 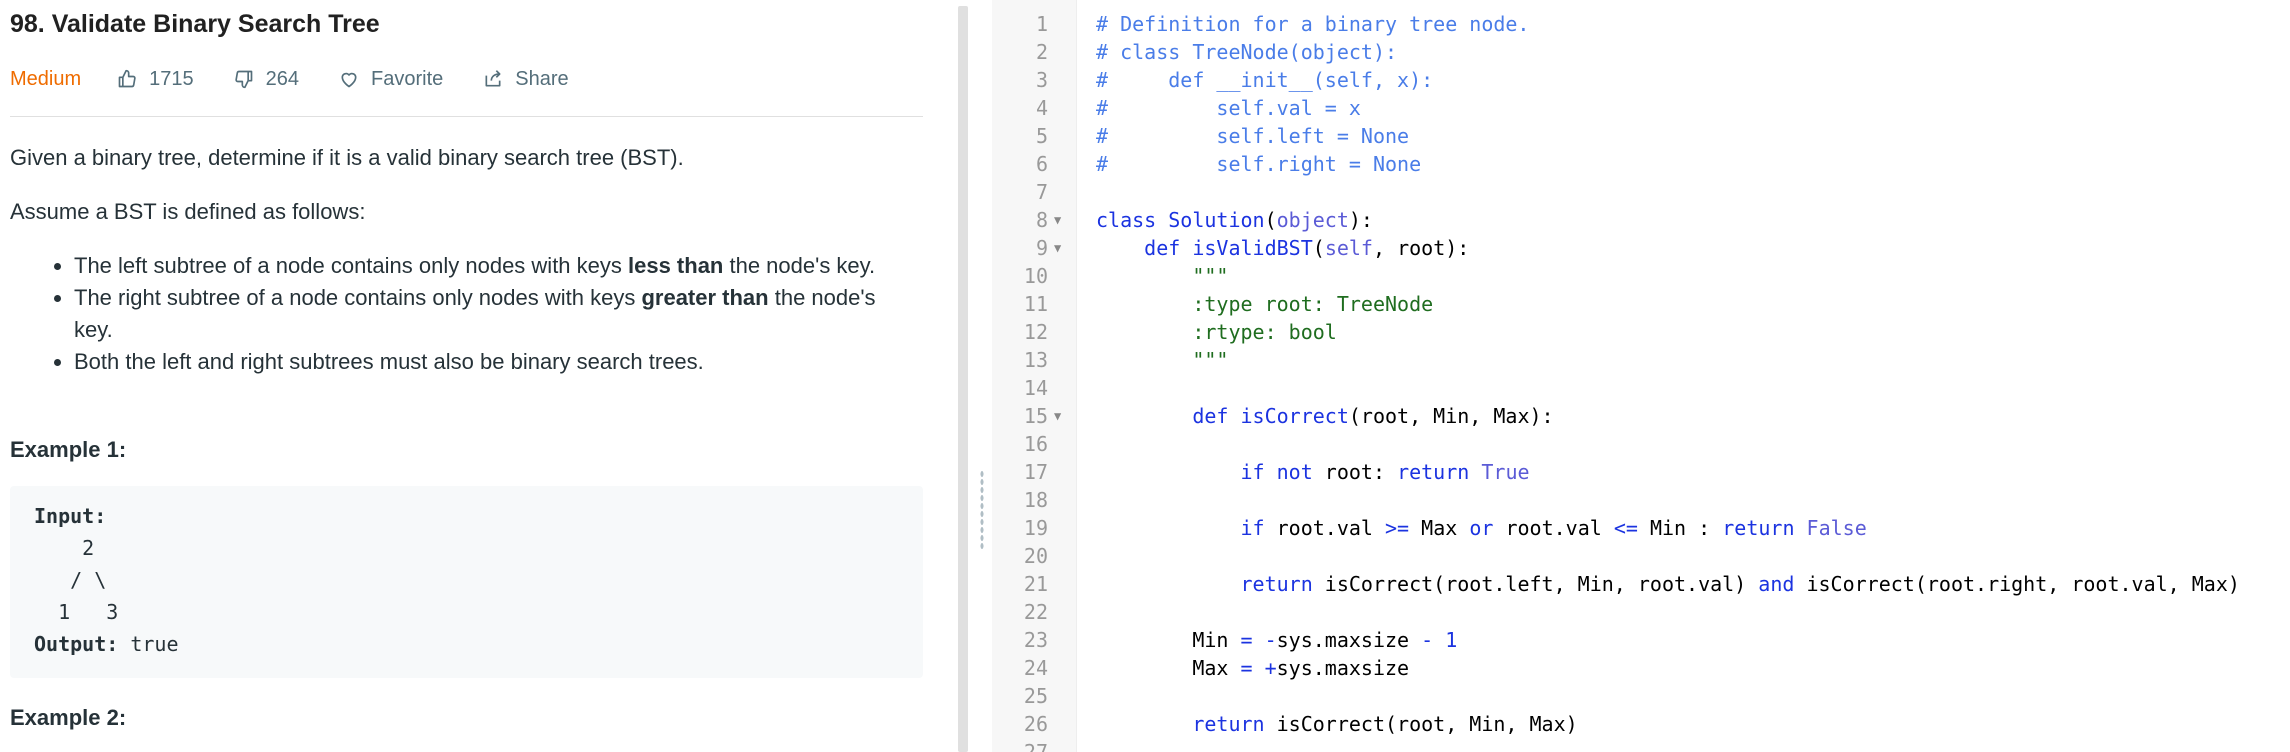 What do you see at coordinates (1641, 220) in the screenshot?
I see `code-line: 8 ▼ class Solution(object):` at bounding box center [1641, 220].